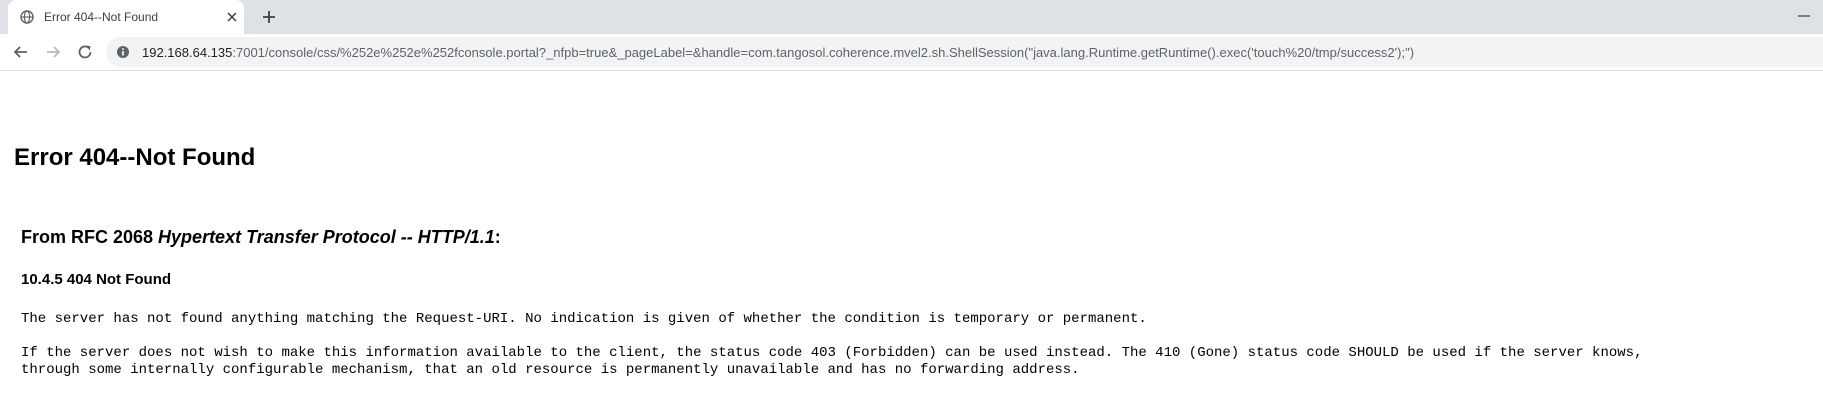 Image resolution: width=1823 pixels, height=408 pixels. I want to click on section-heading: 10.4.5 404 Not Found, so click(96, 279).